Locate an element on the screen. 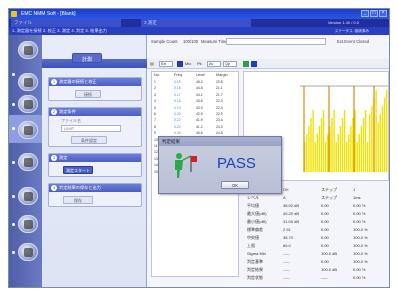 The image size is (398, 299). result-cell: 38.70 is located at coordinates (288, 237).